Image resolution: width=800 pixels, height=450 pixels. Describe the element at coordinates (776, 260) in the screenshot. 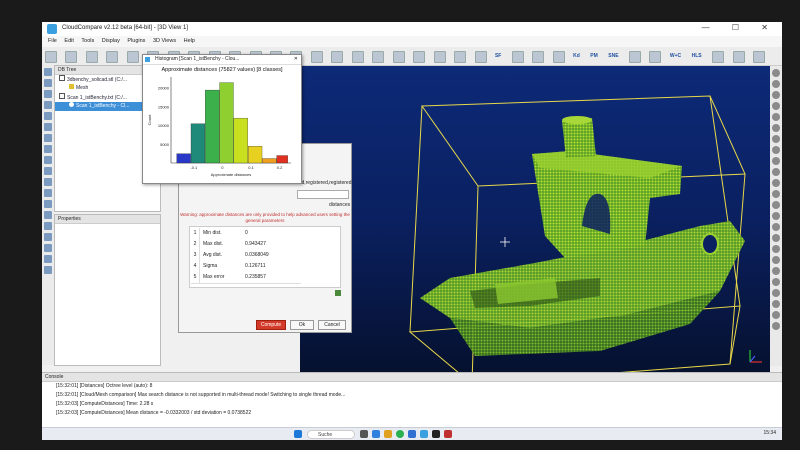

I see `plugin-18-icon` at that location.